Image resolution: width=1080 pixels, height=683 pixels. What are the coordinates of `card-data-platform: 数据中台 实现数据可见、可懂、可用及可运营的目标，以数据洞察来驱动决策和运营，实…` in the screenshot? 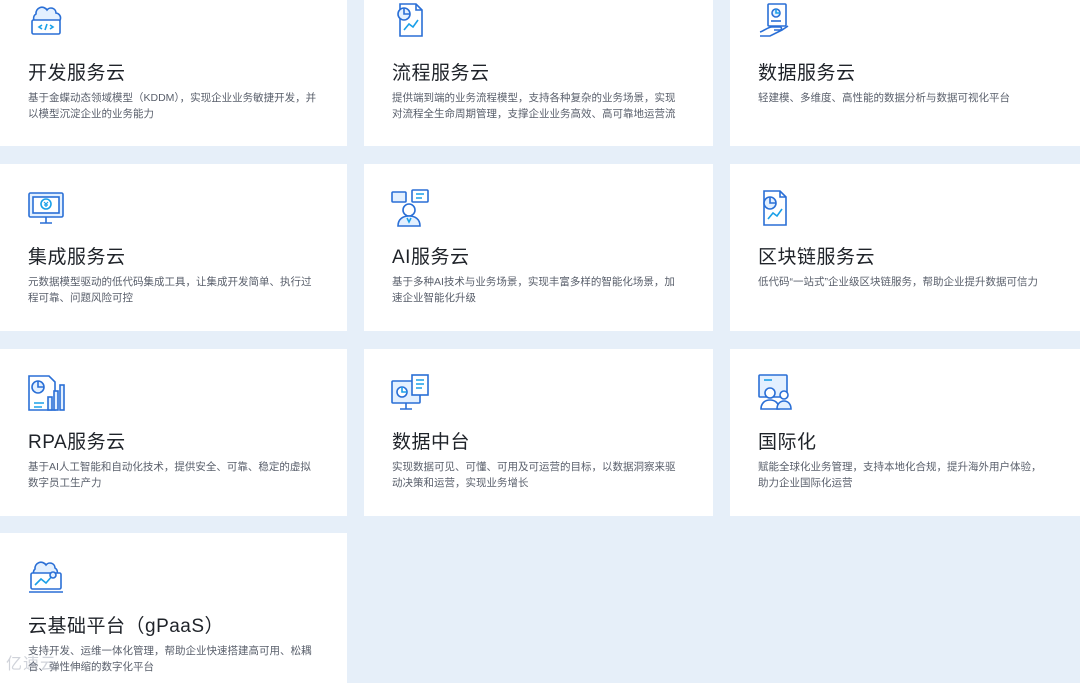 It's located at (538, 432).